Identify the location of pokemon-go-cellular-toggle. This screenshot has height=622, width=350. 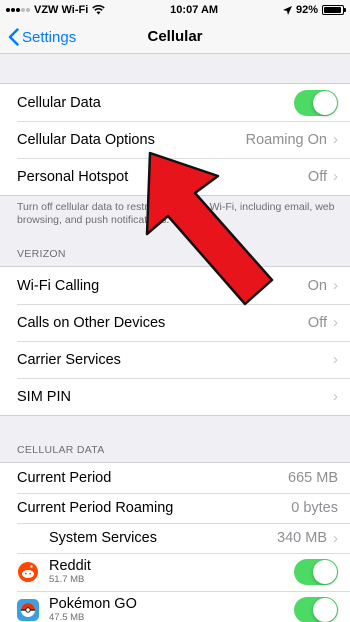
(316, 609).